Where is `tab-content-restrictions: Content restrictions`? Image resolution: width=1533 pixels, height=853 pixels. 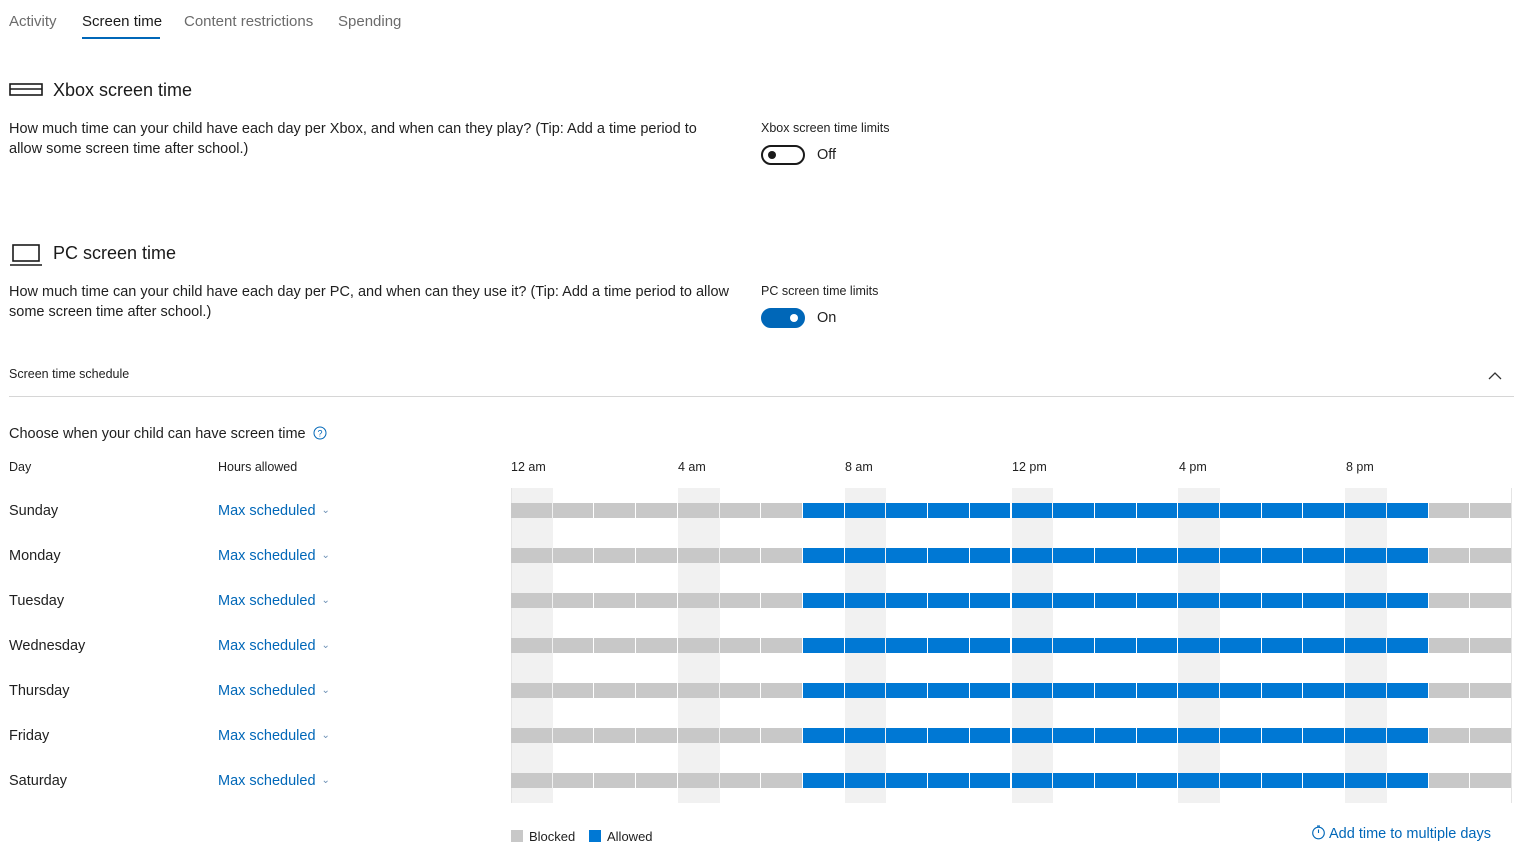
tab-content-restrictions: Content restrictions is located at coordinates (248, 21).